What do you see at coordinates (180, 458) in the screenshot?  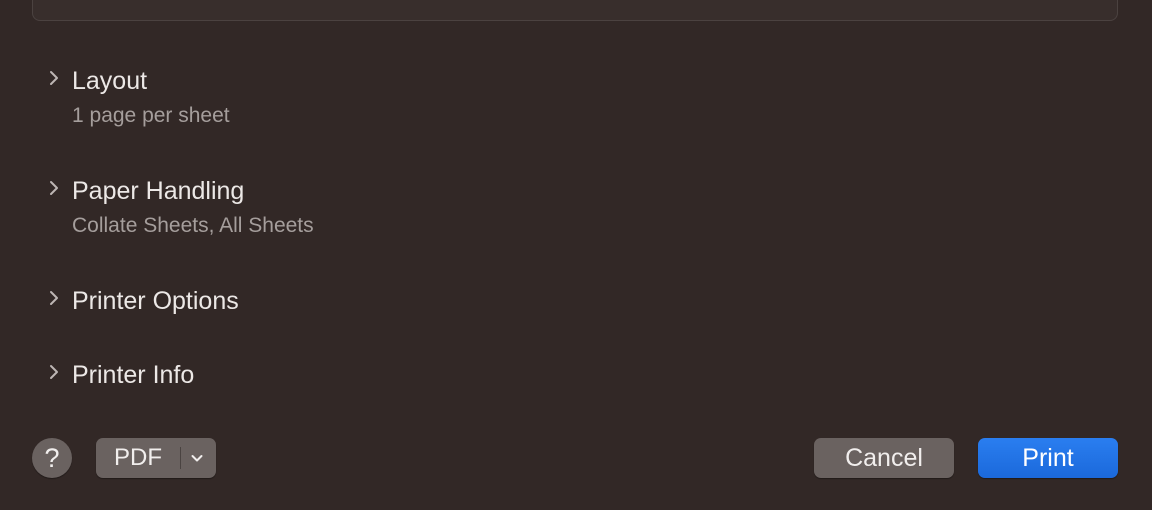 I see `pdf-button-divider` at bounding box center [180, 458].